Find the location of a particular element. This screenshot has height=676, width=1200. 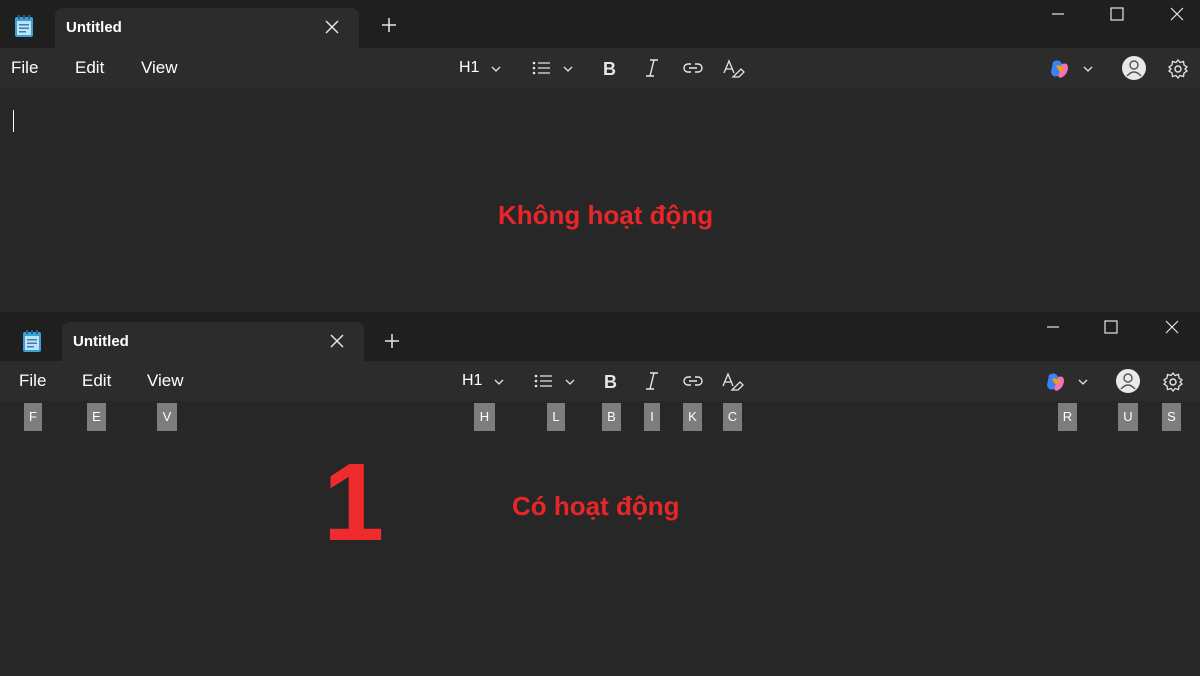

keytip-bold: B is located at coordinates (611, 417).